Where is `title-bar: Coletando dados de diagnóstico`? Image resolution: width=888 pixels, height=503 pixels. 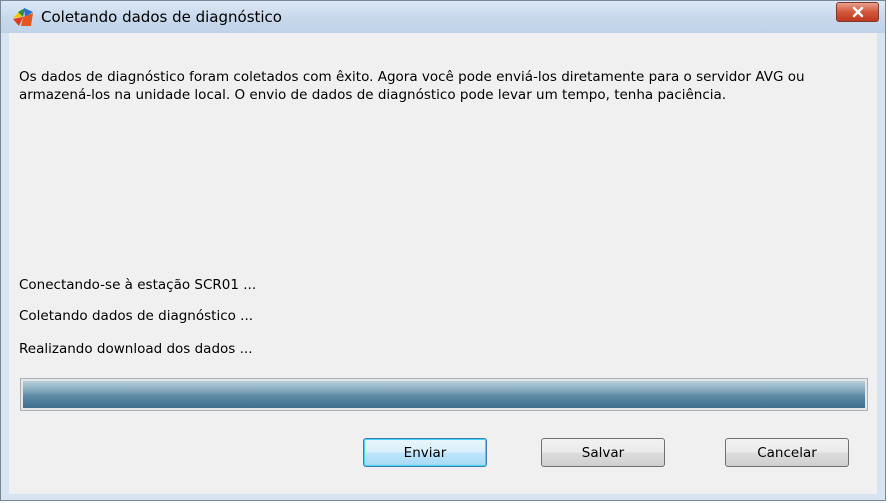 title-bar: Coletando dados de diagnóstico is located at coordinates (443, 17).